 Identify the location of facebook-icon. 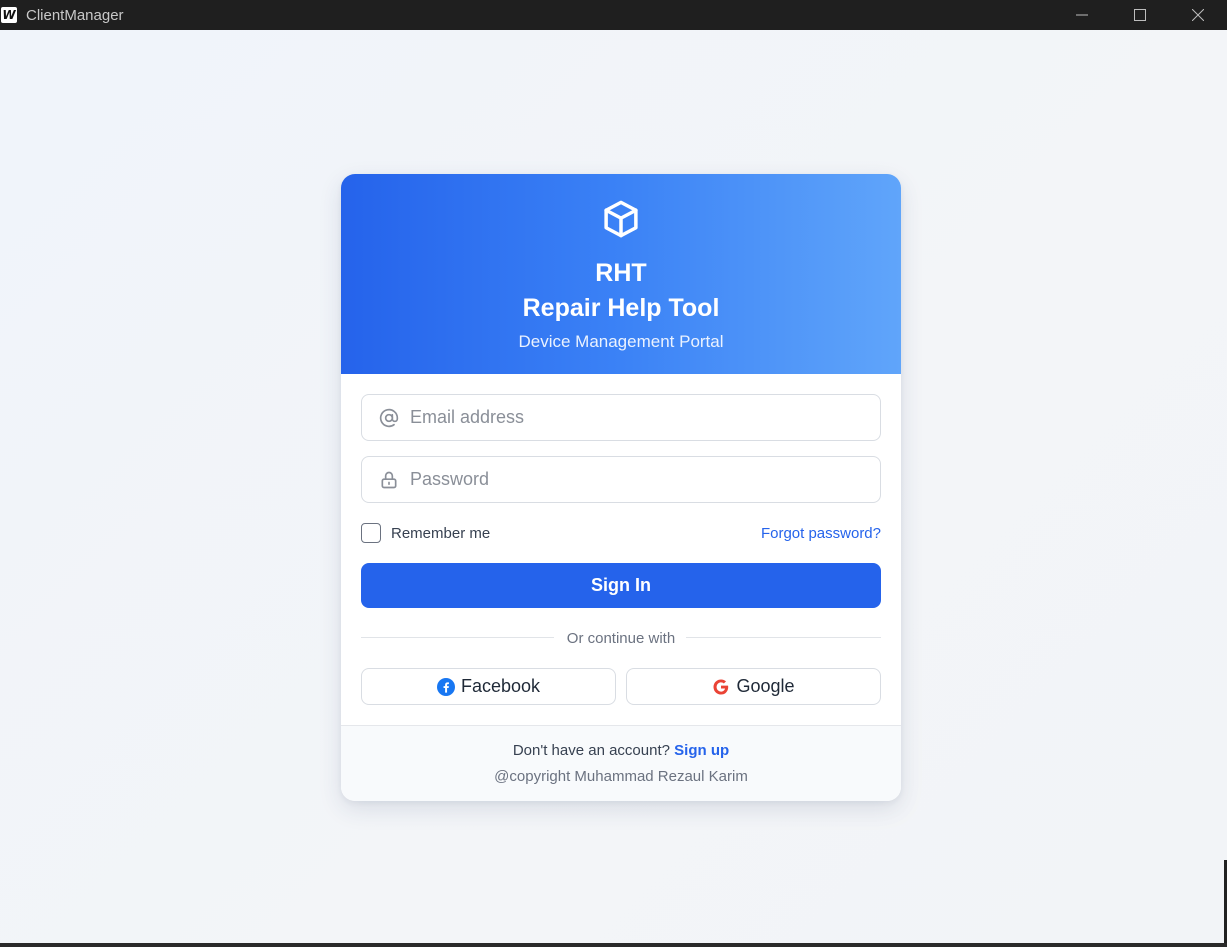
(445, 686).